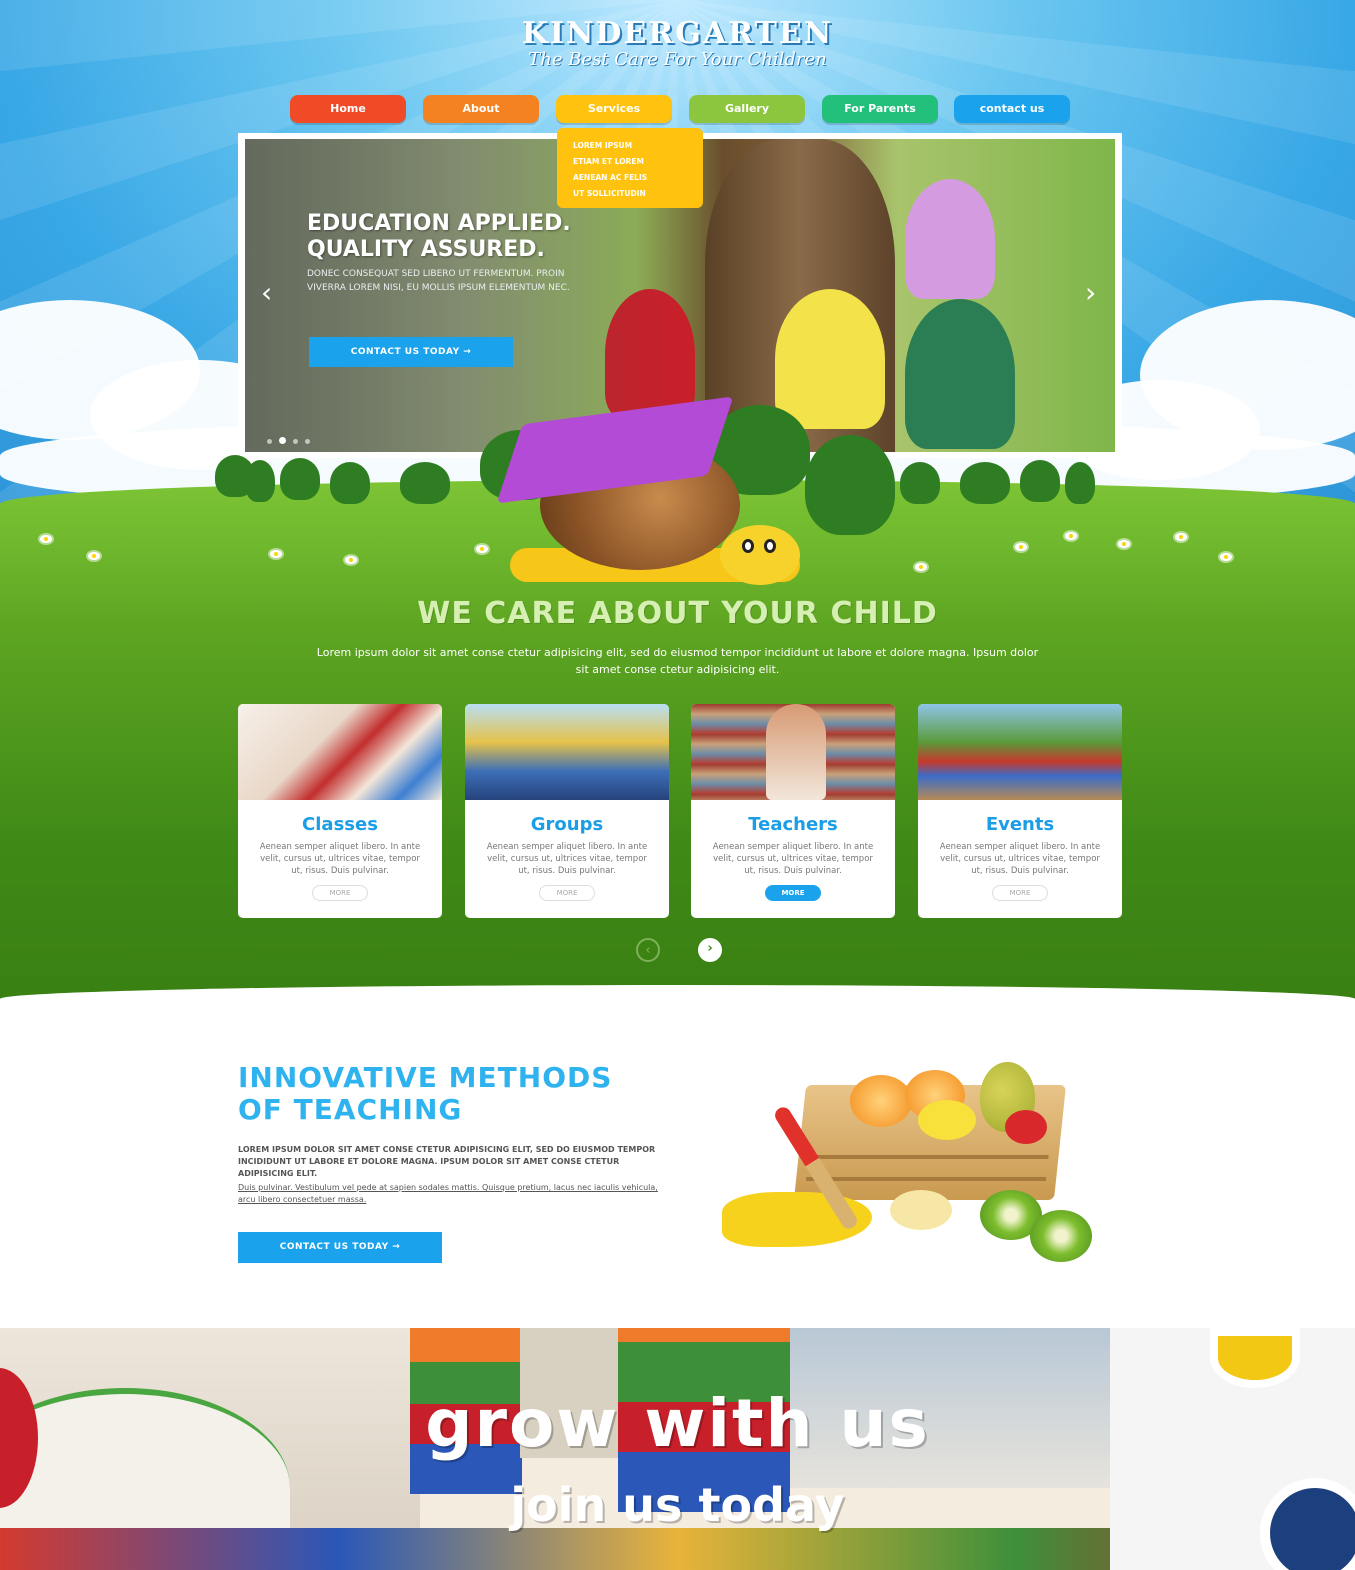 The image size is (1355, 1570). I want to click on nav-home: Home, so click(348, 109).